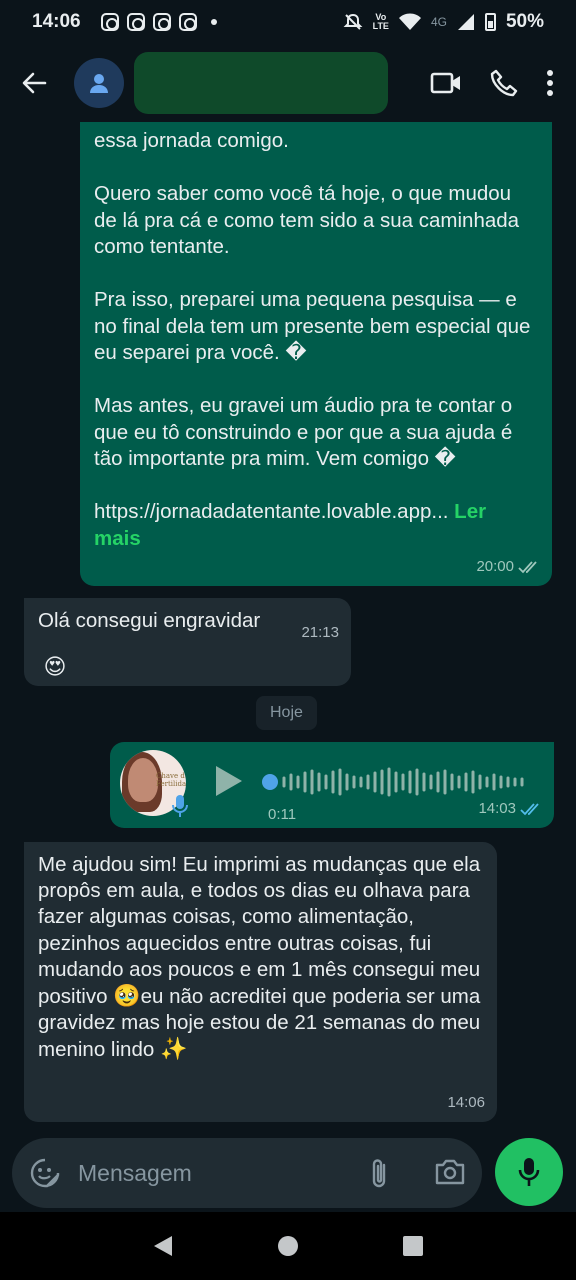  What do you see at coordinates (497, 808) in the screenshot?
I see `message-time: 14:03` at bounding box center [497, 808].